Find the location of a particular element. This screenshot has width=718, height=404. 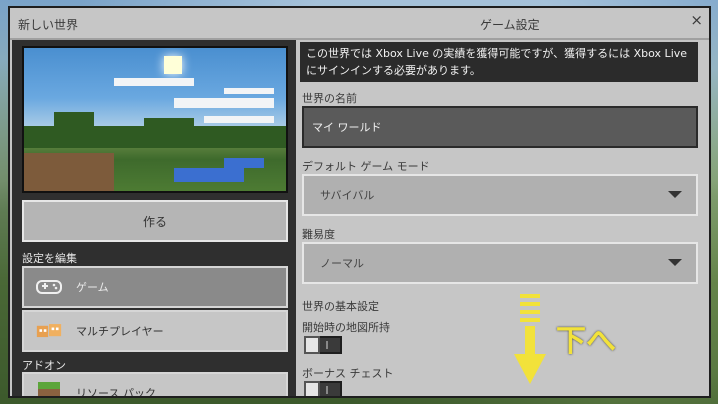

settings-item-game: ゲーム is located at coordinates (155, 287).